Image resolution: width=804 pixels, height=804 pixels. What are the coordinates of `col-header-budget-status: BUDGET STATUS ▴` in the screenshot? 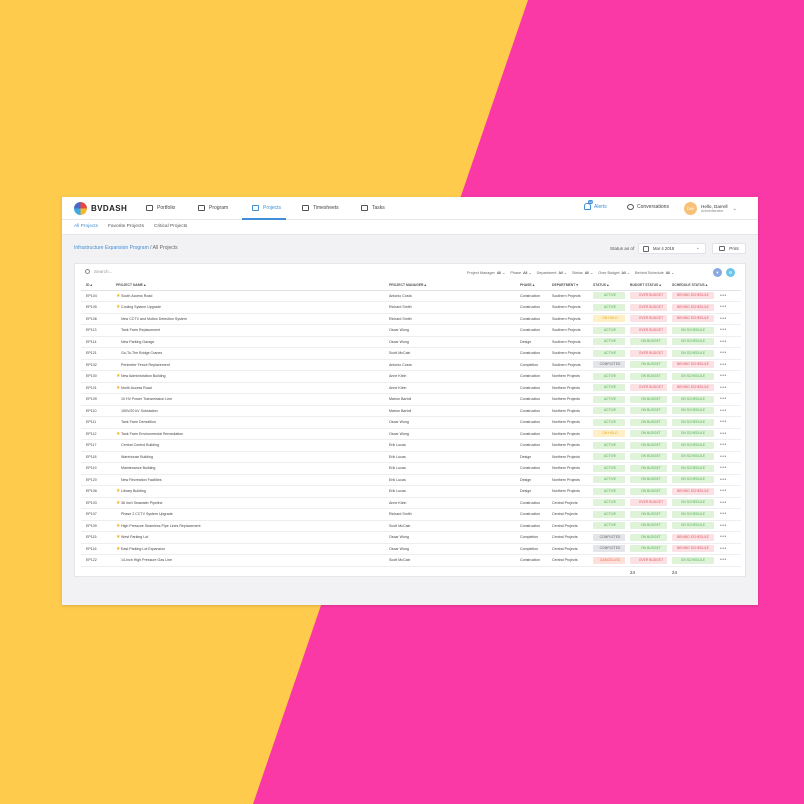 It's located at (646, 286).